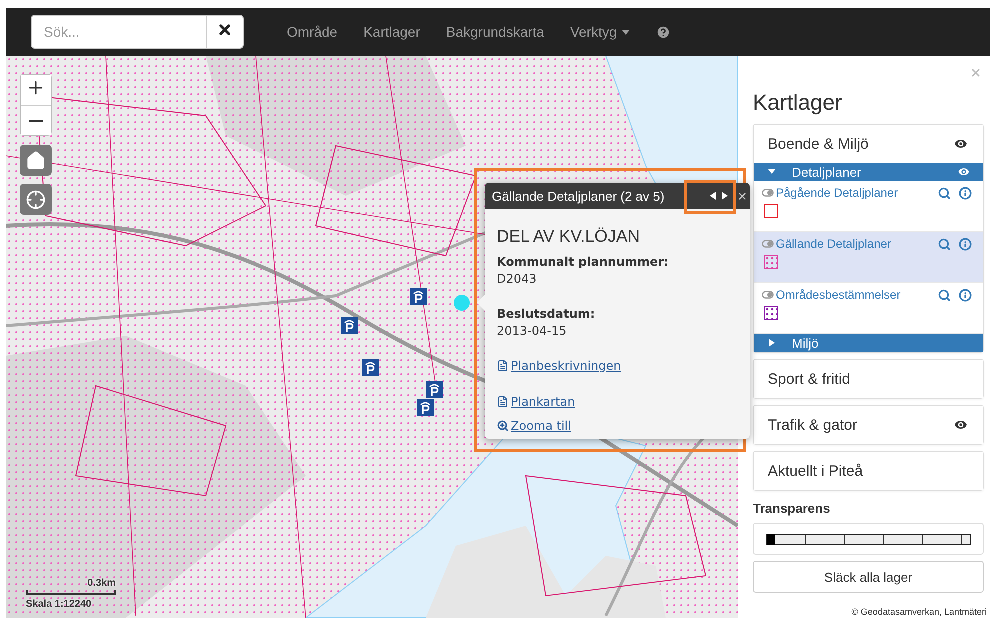 The width and height of the screenshot is (990, 618). I want to click on group-header: Boende & Miljö, so click(868, 144).